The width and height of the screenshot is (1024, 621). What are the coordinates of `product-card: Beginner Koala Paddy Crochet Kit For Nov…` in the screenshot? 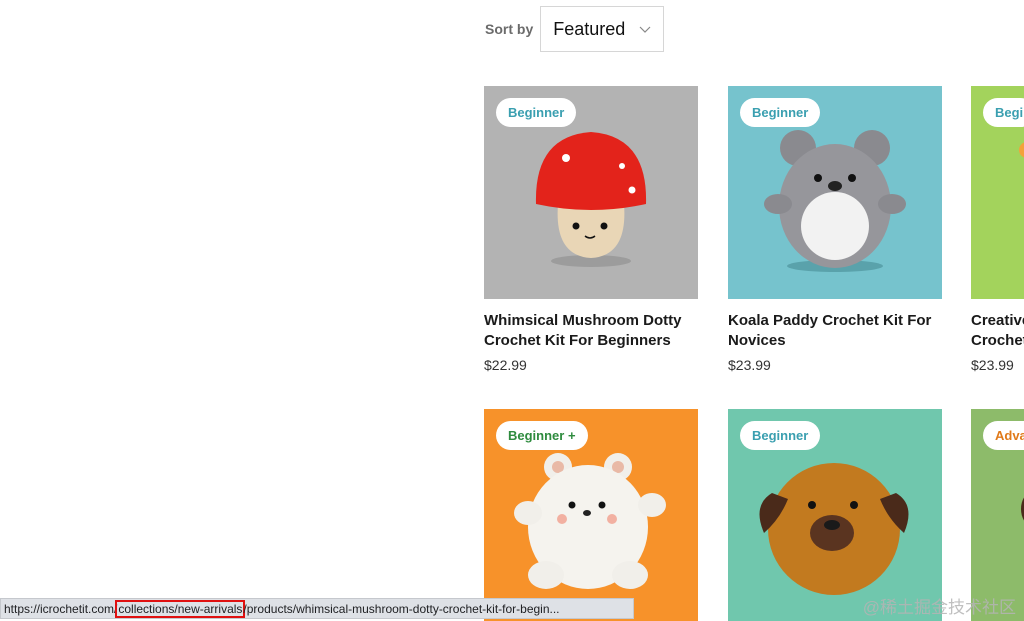 It's located at (835, 229).